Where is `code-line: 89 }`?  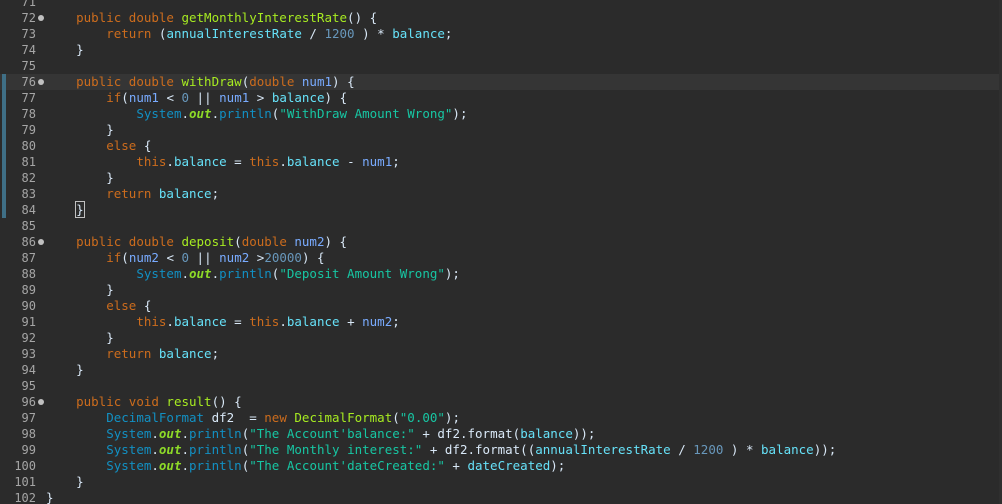
code-line: 89 } is located at coordinates (501, 290).